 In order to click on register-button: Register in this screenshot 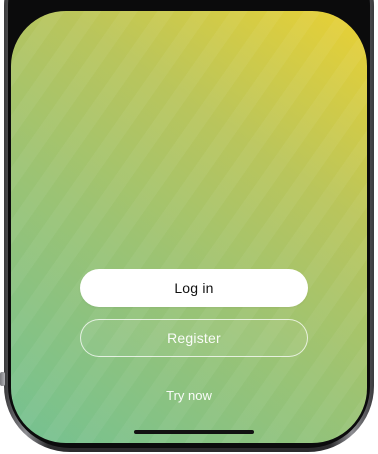, I will do `click(194, 338)`.